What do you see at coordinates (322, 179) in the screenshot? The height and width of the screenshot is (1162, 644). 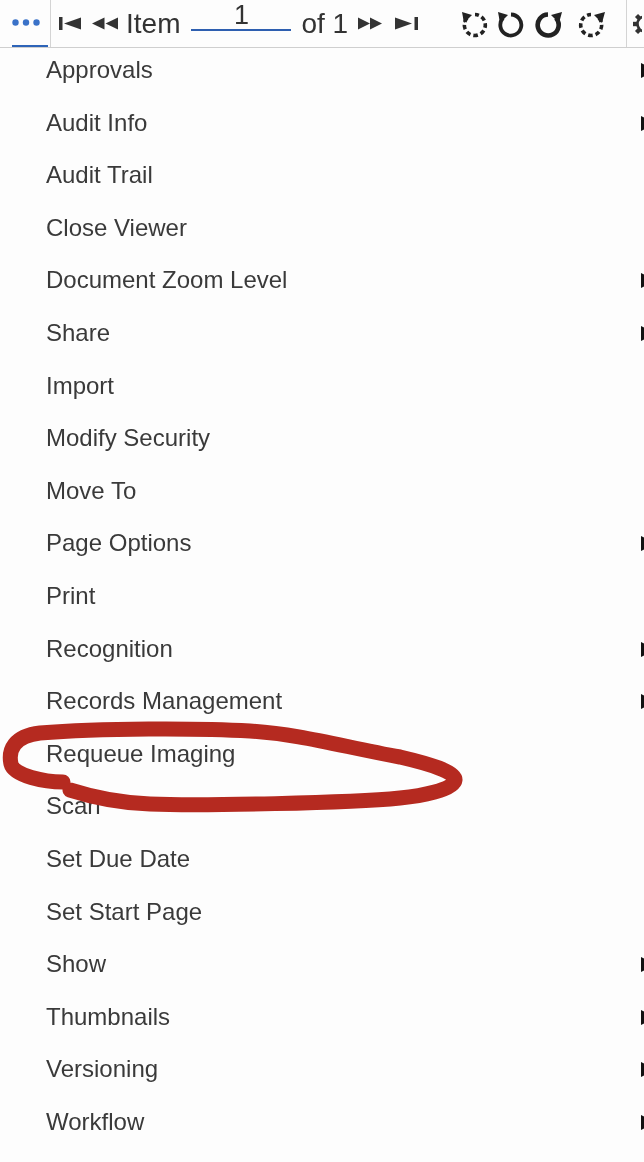 I see `menu-item: Audit Trail` at bounding box center [322, 179].